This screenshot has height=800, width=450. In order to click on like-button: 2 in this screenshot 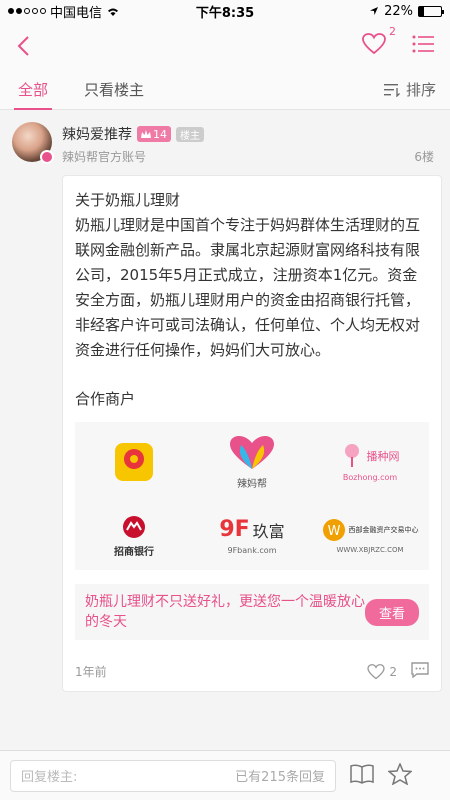, I will do `click(382, 671)`.